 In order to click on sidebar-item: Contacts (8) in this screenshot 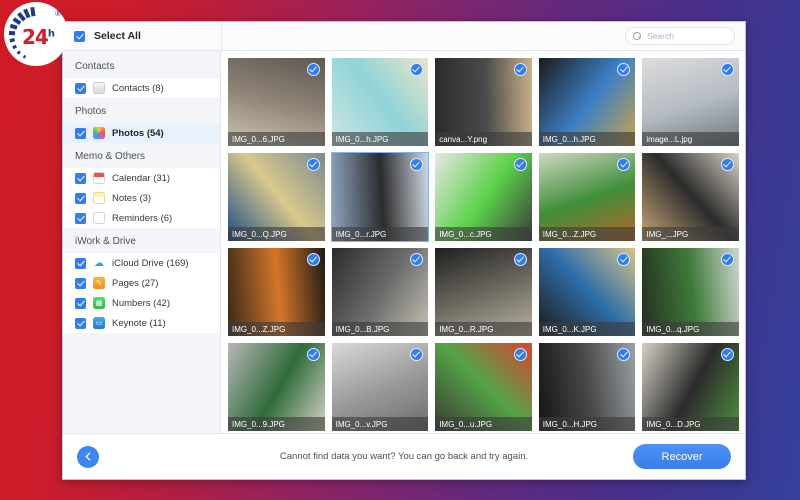, I will do `click(141, 88)`.